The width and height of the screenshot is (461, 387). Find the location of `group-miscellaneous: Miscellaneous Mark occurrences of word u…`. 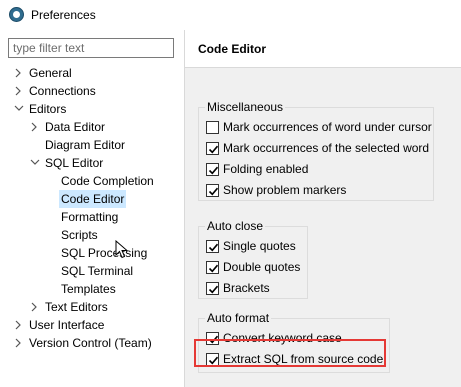

group-miscellaneous: Miscellaneous Mark occurrences of word u… is located at coordinates (316, 150).